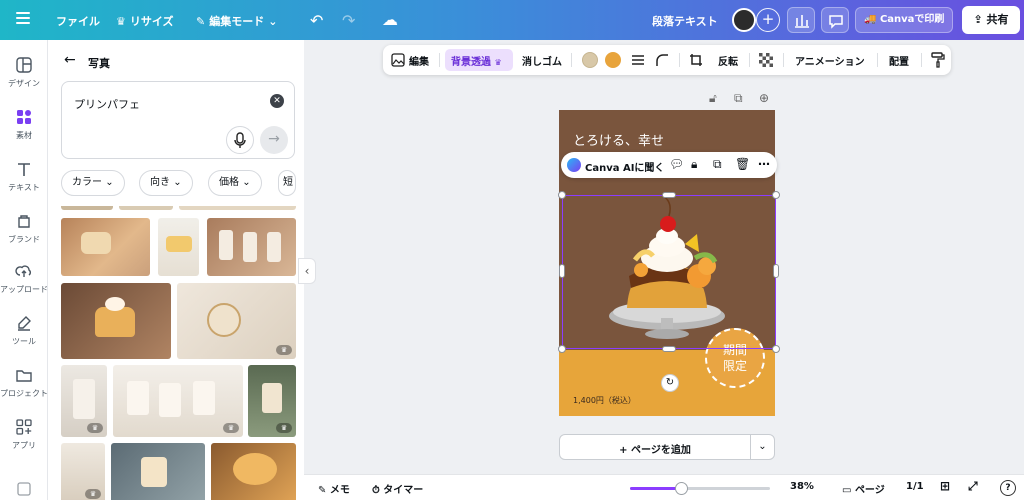  What do you see at coordinates (904, 20) in the screenshot?
I see `print-button: 🚚 Canvaで印刷` at bounding box center [904, 20].